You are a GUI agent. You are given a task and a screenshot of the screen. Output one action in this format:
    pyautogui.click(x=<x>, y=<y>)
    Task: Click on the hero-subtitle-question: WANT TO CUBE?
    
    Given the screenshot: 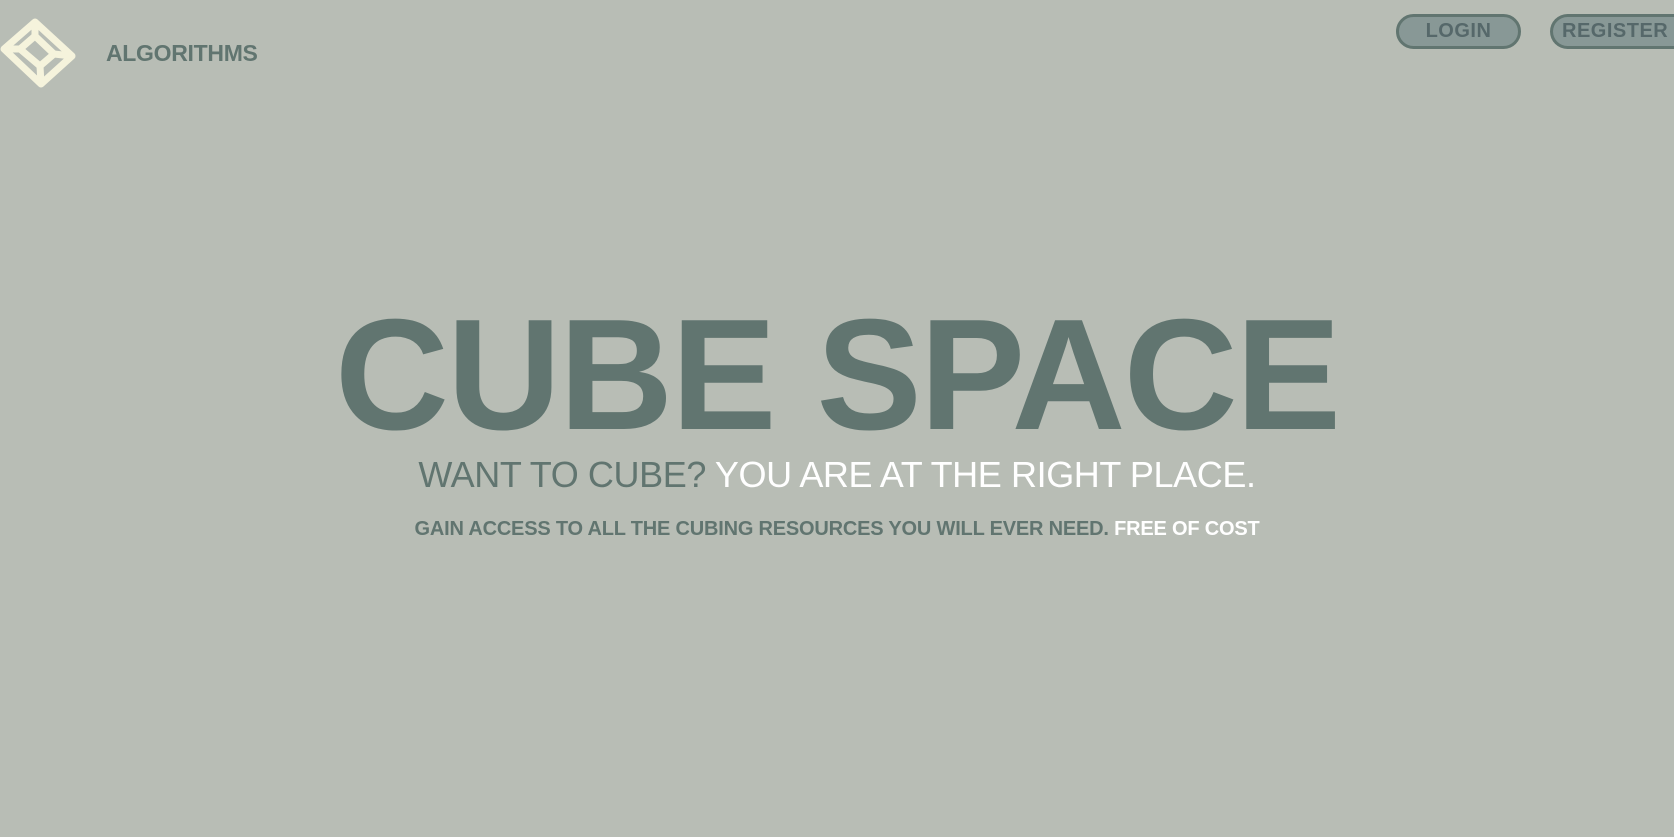 What is the action you would take?
    pyautogui.click(x=562, y=474)
    